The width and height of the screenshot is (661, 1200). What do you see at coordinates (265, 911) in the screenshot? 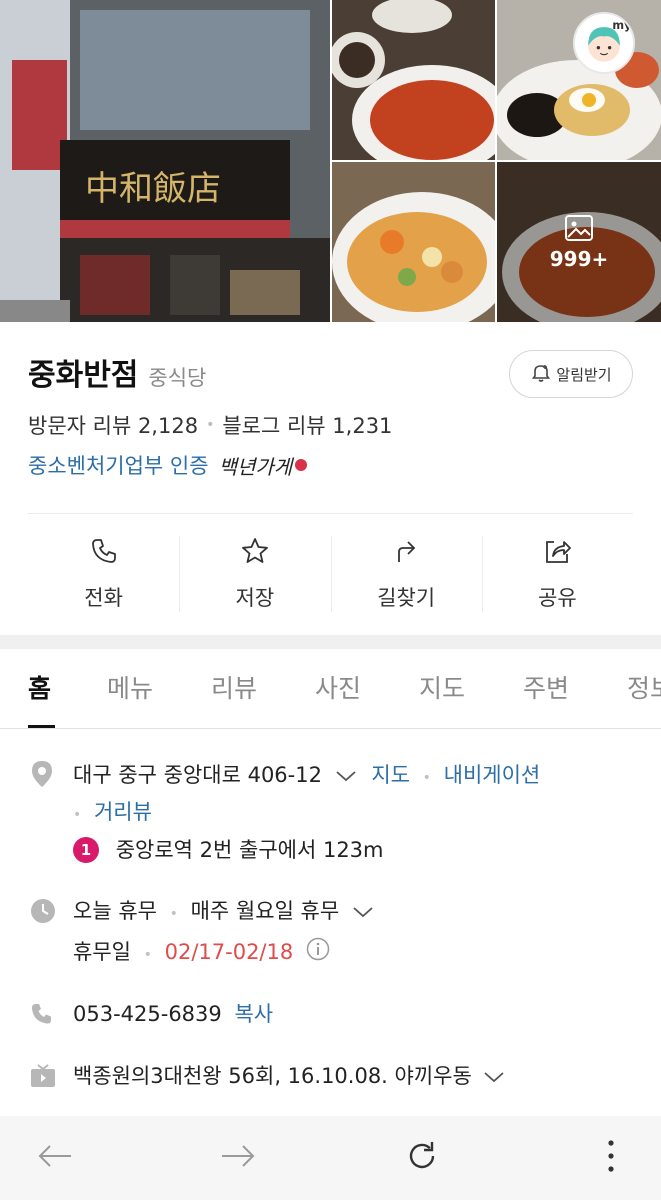
I see `hours-weekly: 매주 월요일 휴무` at bounding box center [265, 911].